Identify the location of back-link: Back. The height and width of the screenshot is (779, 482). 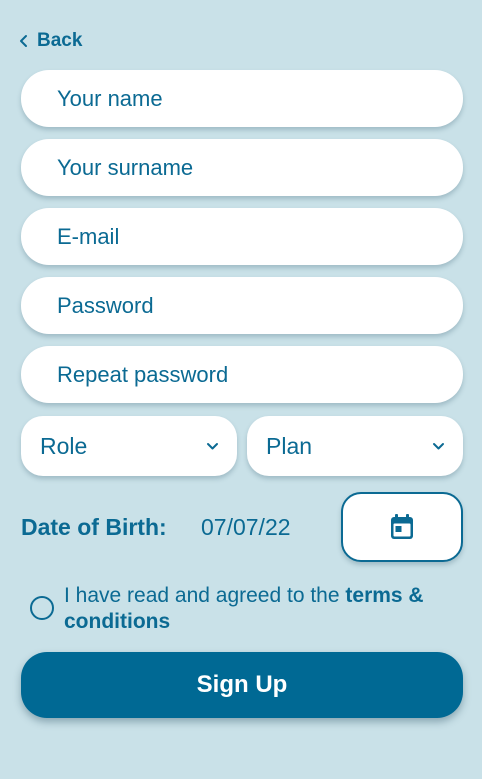
(50, 41).